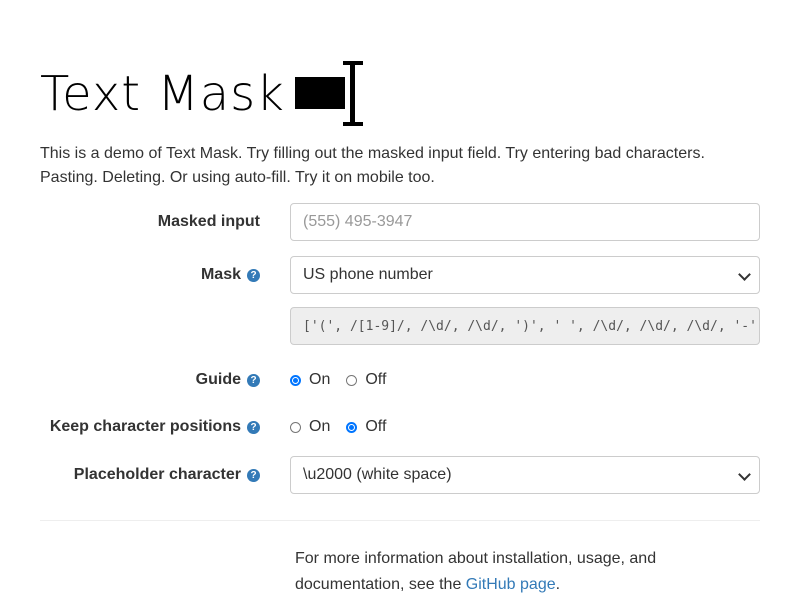 The width and height of the screenshot is (800, 600). What do you see at coordinates (218, 379) in the screenshot?
I see `guide-label-text: Guide` at bounding box center [218, 379].